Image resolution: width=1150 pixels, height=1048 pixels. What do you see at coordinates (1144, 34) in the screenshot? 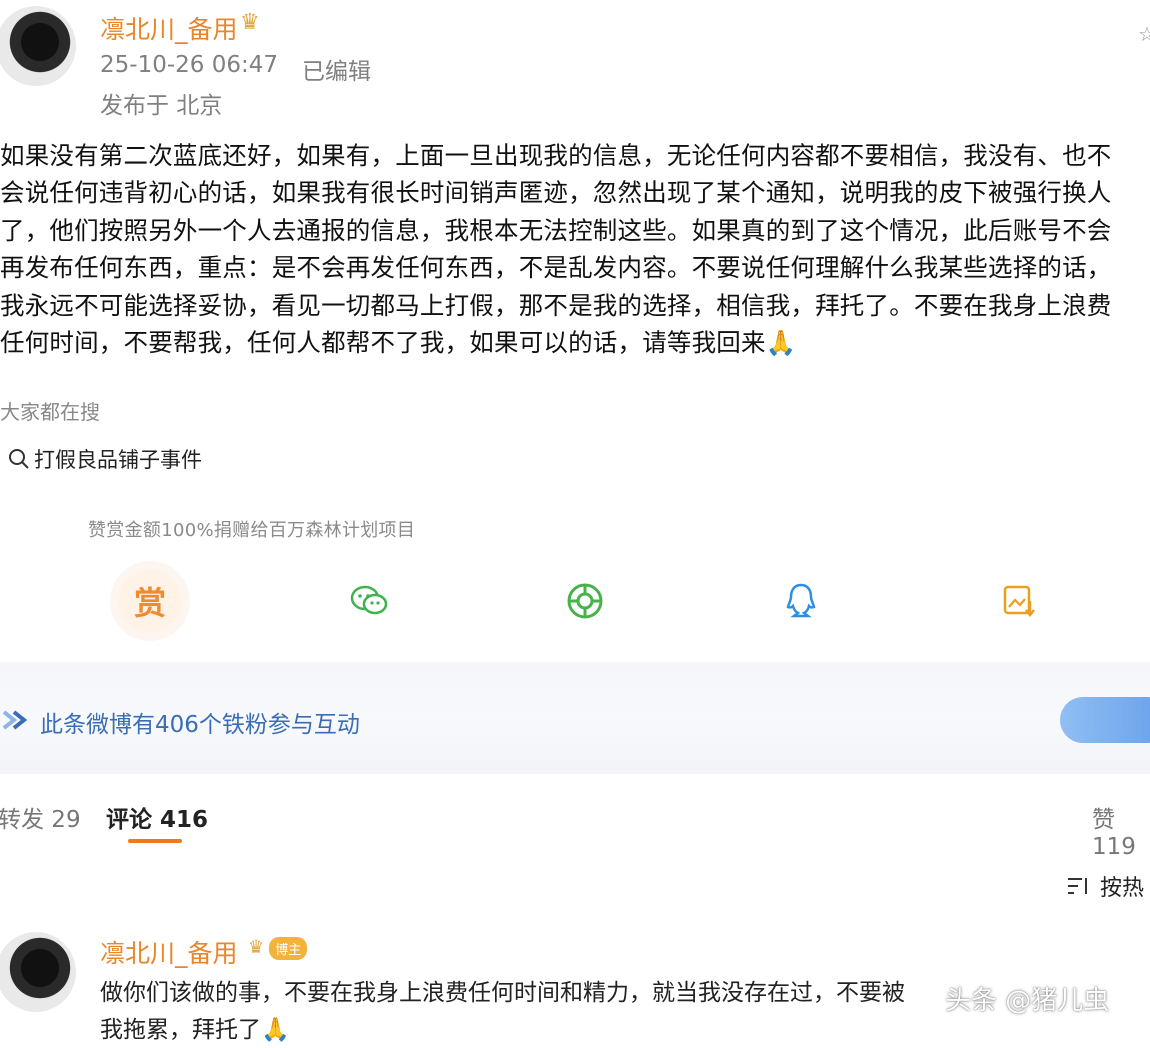
I see `favorite-icon: ☆` at bounding box center [1144, 34].